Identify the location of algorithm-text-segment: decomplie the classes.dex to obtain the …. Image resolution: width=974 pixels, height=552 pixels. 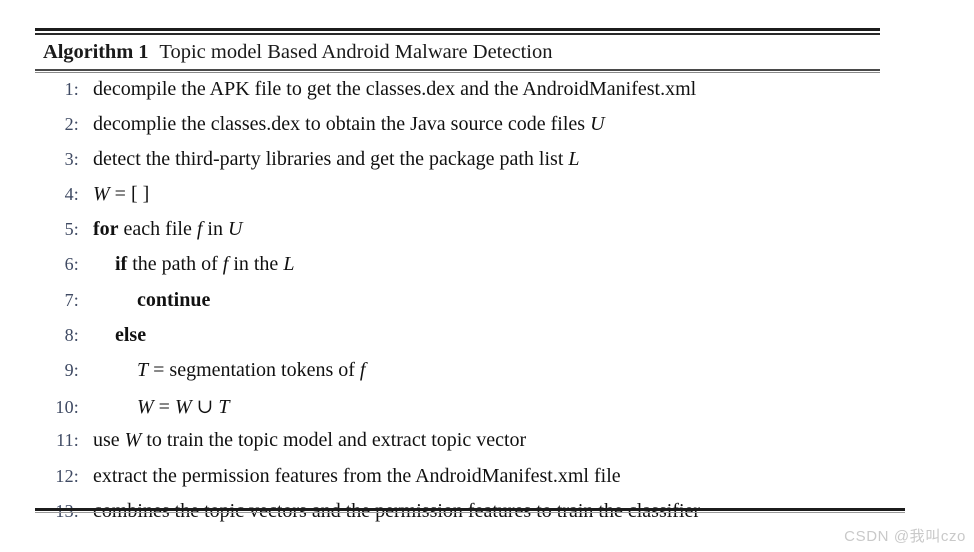
(342, 123).